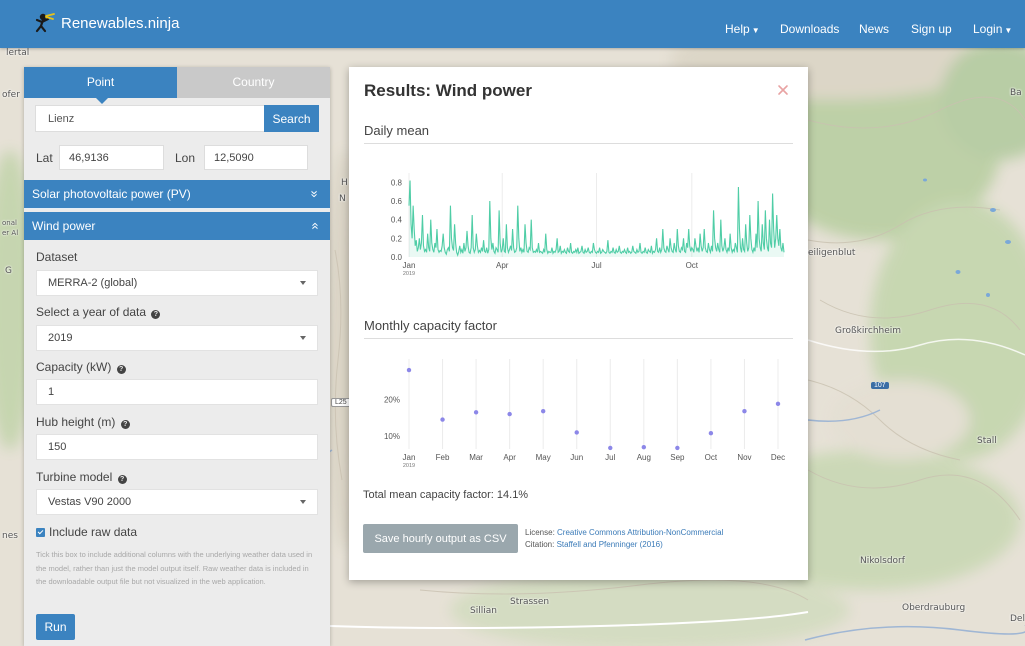 Image resolution: width=1025 pixels, height=646 pixels. What do you see at coordinates (483, 611) in the screenshot?
I see `map-label: Sillian` at bounding box center [483, 611].